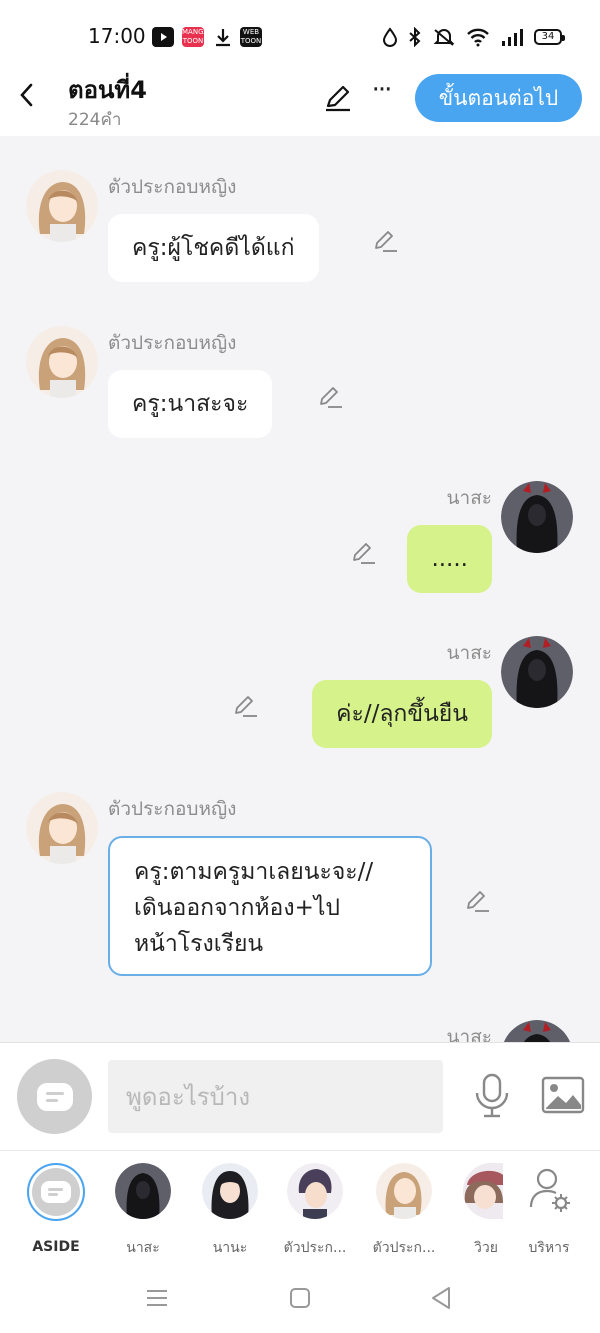 The height and width of the screenshot is (1333, 600). What do you see at coordinates (300, 35) in the screenshot?
I see `status-bar: 17:00 MANGA TOON WEB TOON 34` at bounding box center [300, 35].